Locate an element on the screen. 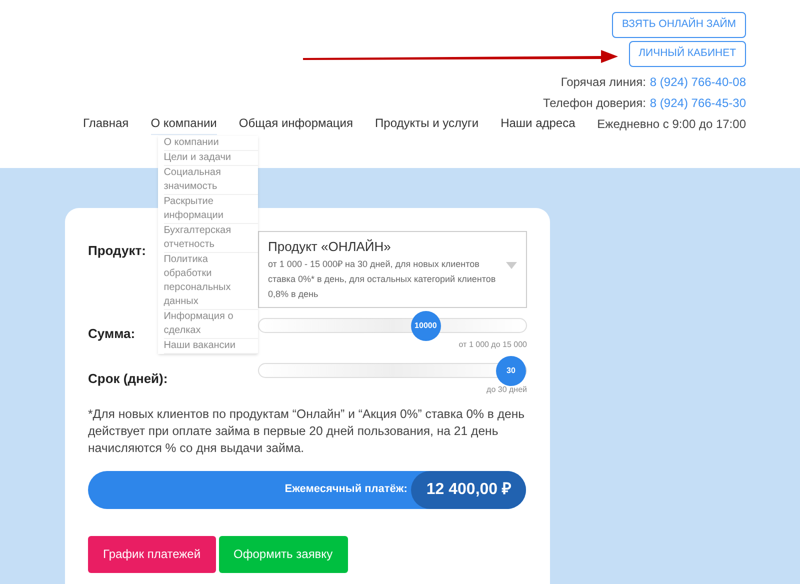 The height and width of the screenshot is (584, 800). action-button: График платежей is located at coordinates (152, 554).